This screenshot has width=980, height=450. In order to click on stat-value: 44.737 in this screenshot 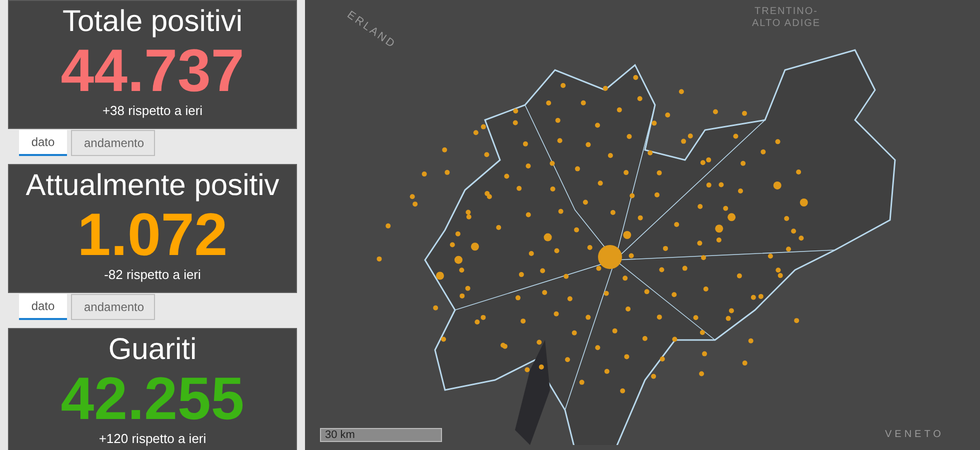, I will do `click(152, 71)`.